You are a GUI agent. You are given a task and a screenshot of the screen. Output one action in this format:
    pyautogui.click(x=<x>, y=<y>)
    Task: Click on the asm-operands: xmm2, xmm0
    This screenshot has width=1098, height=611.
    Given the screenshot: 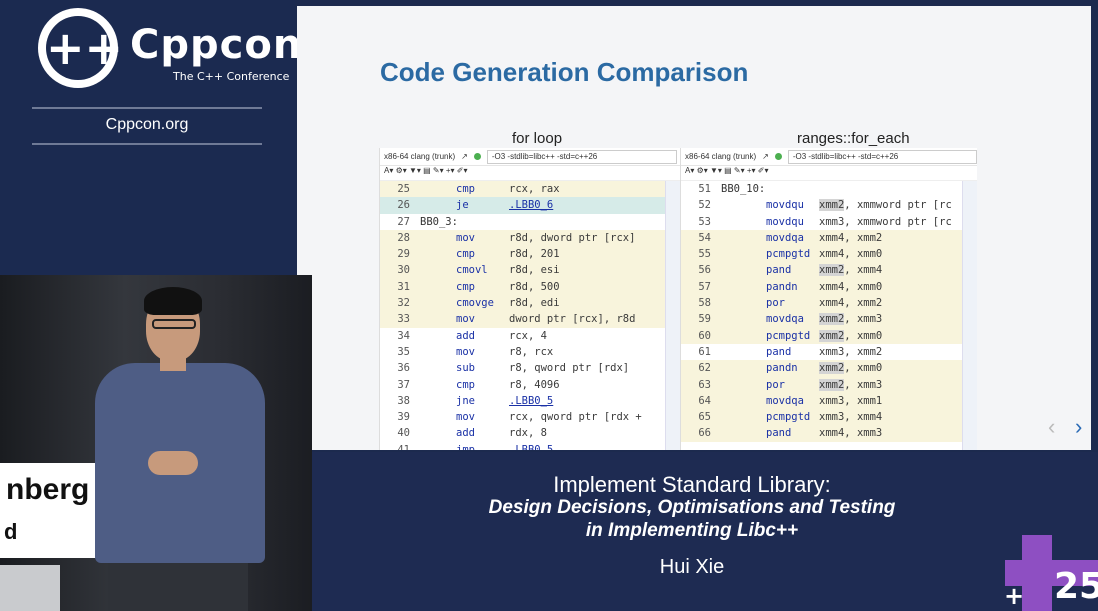 What is the action you would take?
    pyautogui.click(x=850, y=368)
    